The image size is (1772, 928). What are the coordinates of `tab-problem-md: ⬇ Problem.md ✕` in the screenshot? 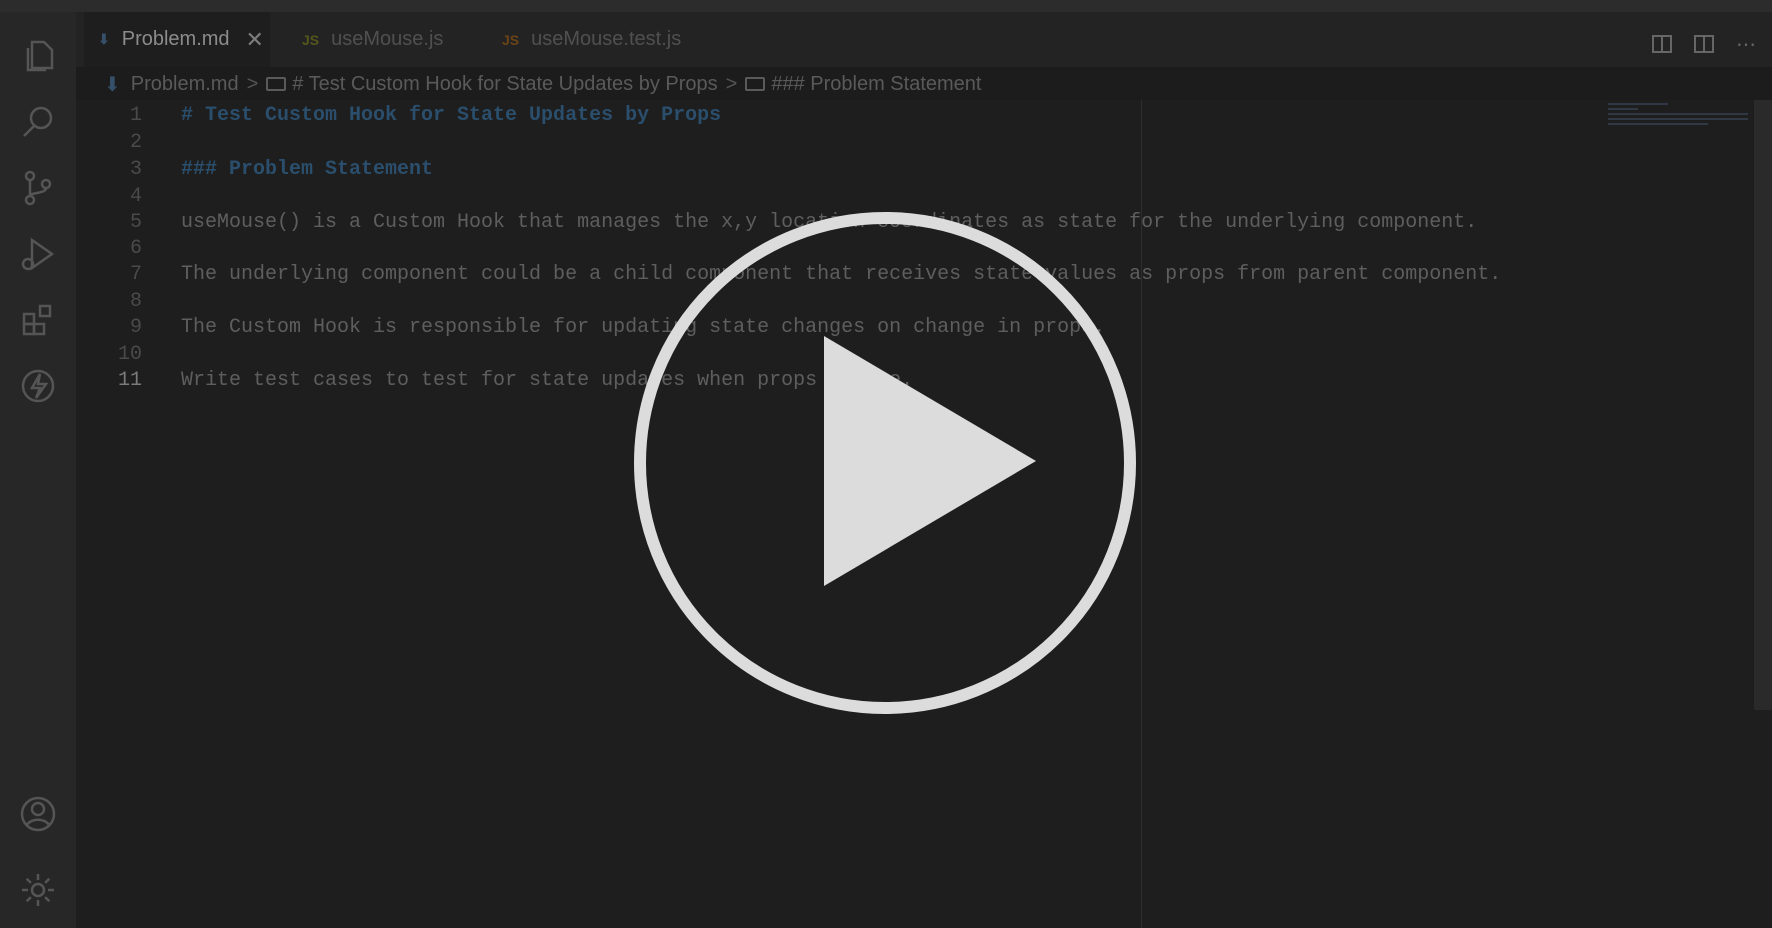 It's located at (177, 39).